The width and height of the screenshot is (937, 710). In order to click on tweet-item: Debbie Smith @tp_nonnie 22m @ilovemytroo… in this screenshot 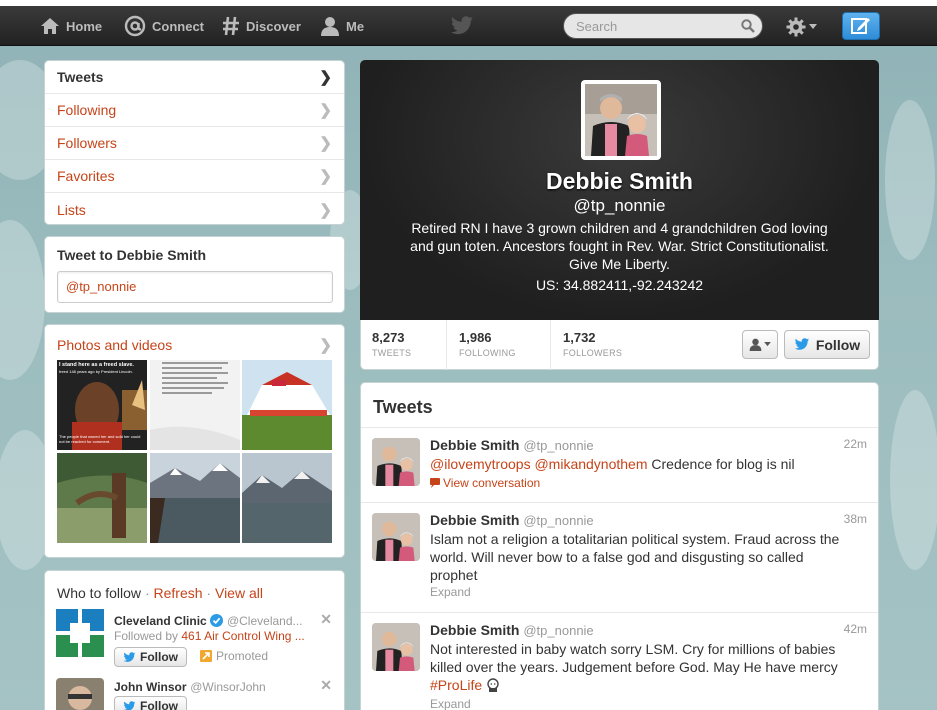, I will do `click(619, 464)`.